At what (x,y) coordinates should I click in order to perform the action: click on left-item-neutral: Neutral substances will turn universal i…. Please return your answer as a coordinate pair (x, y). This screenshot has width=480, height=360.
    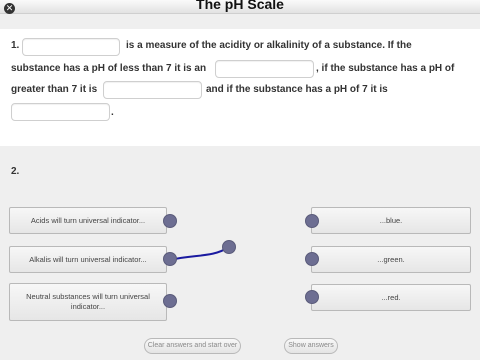
    Looking at the image, I should click on (88, 302).